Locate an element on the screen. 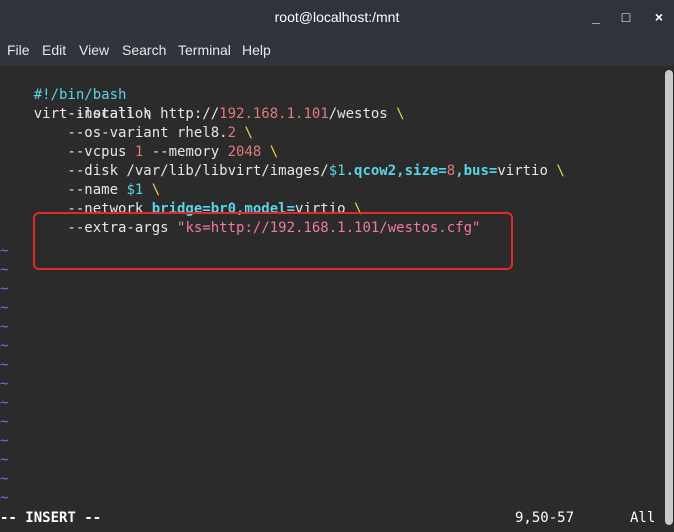  code-number: 2 is located at coordinates (232, 133).